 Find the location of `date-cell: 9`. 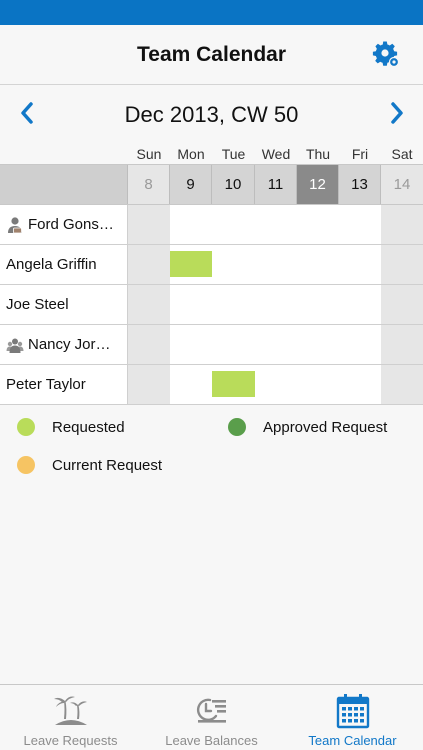

date-cell: 9 is located at coordinates (191, 184).